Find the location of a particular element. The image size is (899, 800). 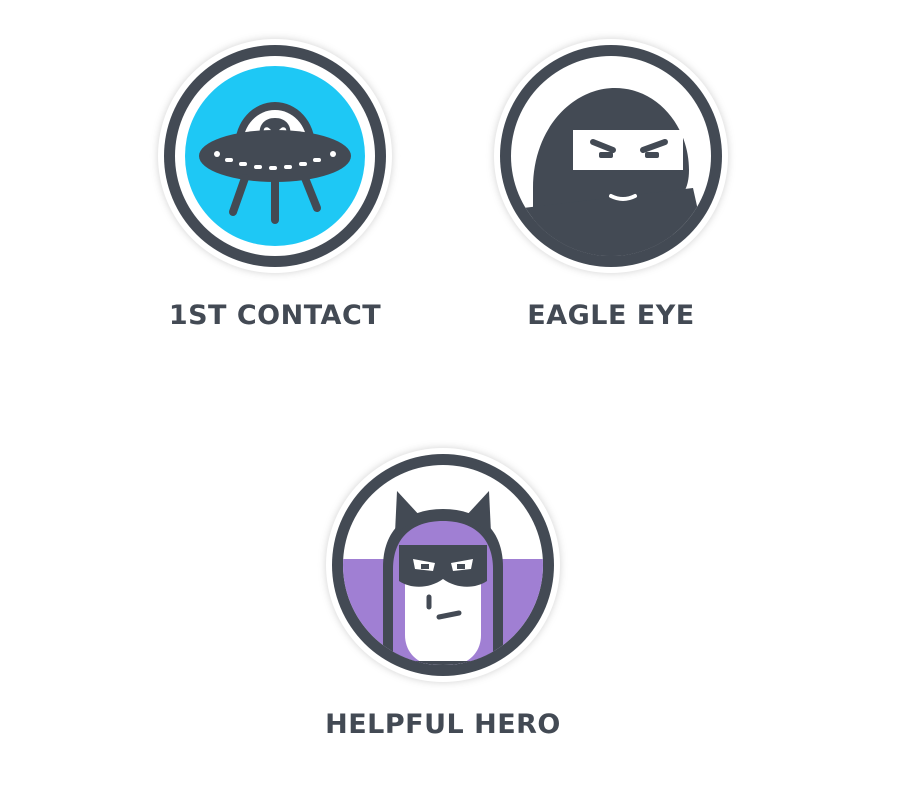

badge-1st-contact: 1ST CONTACT is located at coordinates (275, 184).